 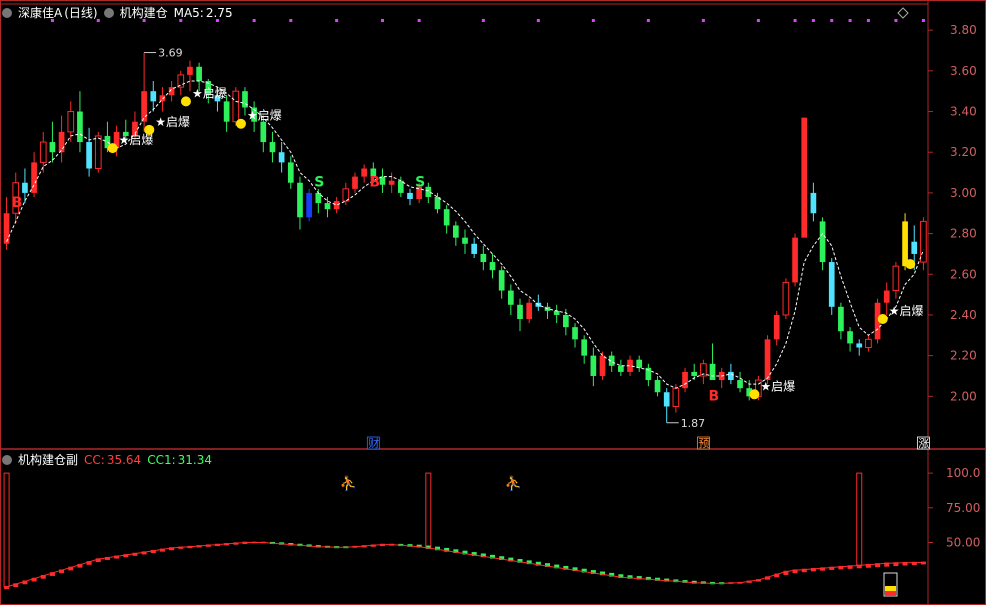 What do you see at coordinates (963, 193) in the screenshot?
I see `main-y-tick-label: 3.00` at bounding box center [963, 193].